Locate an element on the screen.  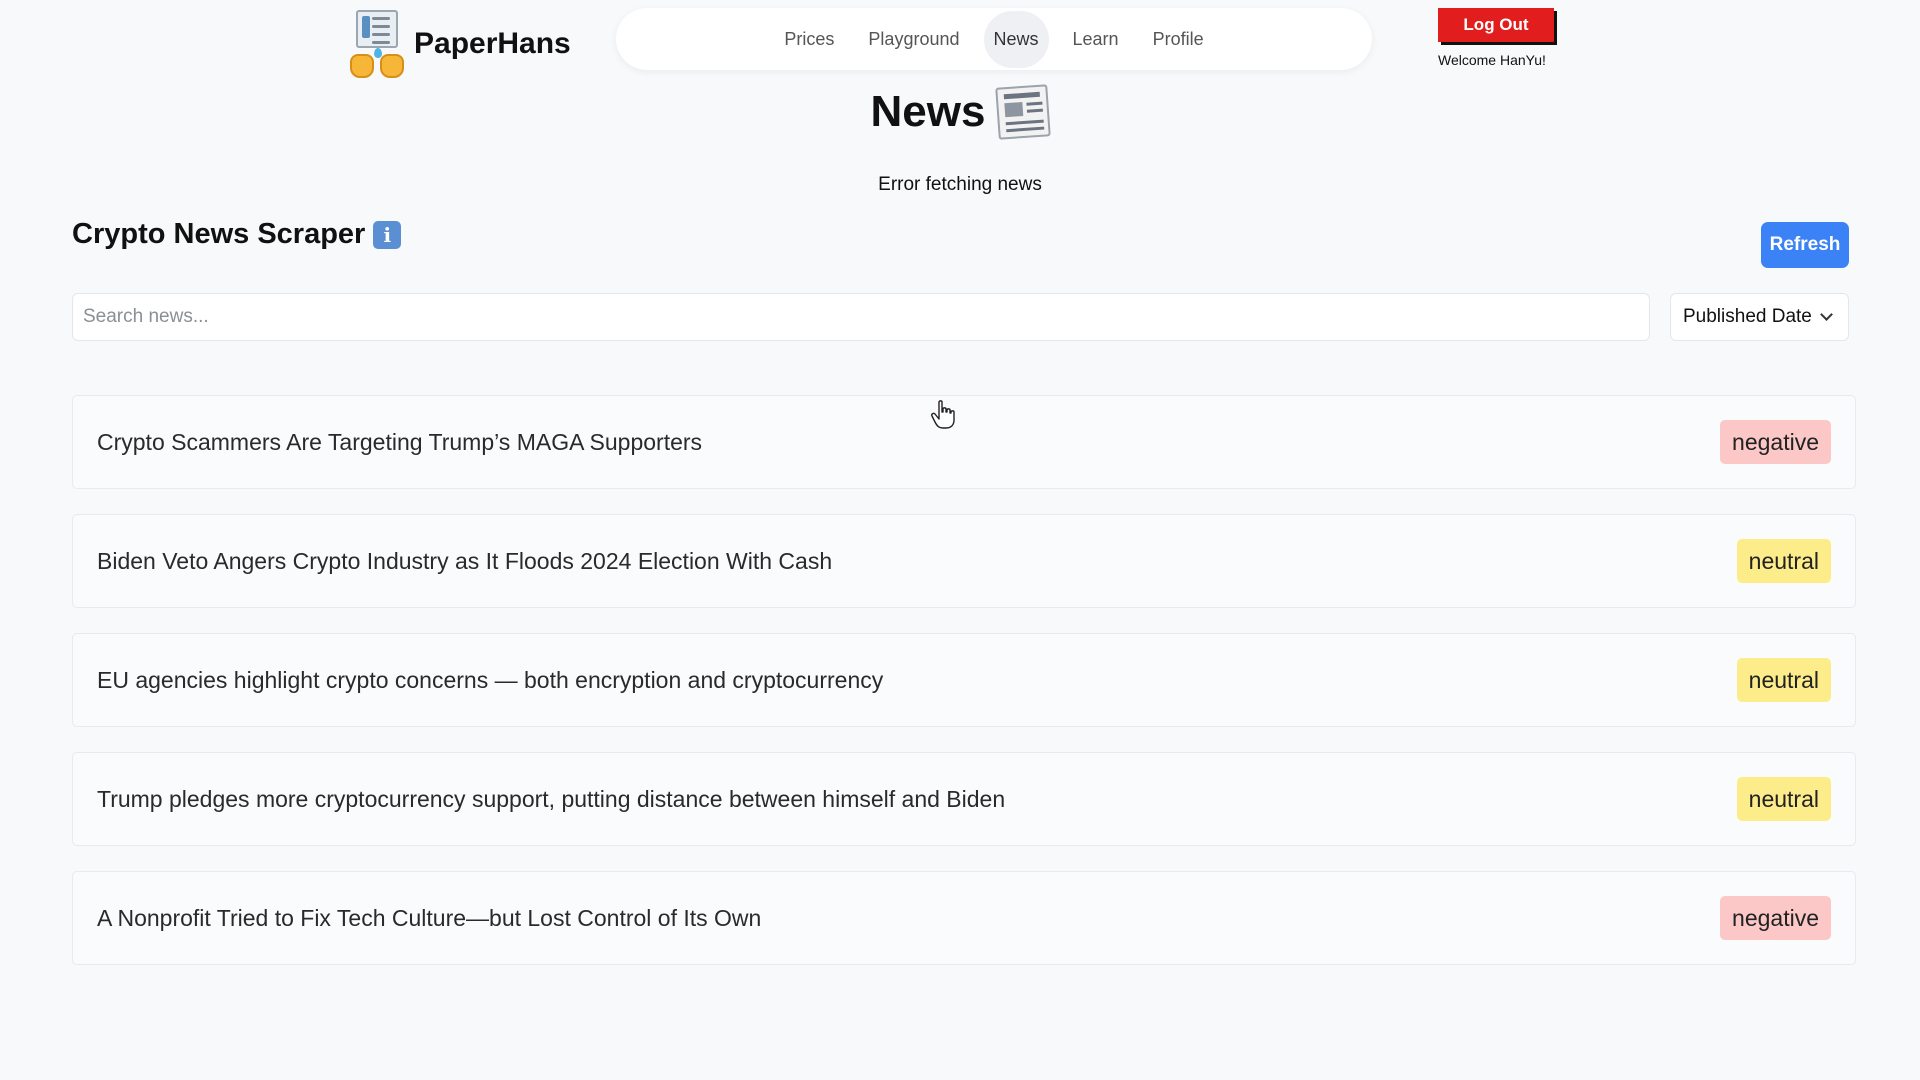
logout-button: Log Out is located at coordinates (1496, 25).